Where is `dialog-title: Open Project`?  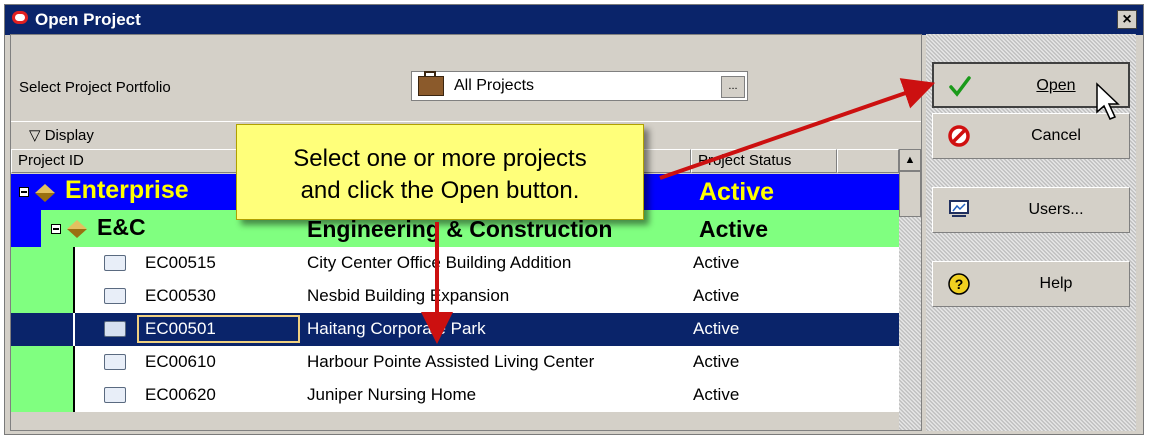 dialog-title: Open Project is located at coordinates (88, 19).